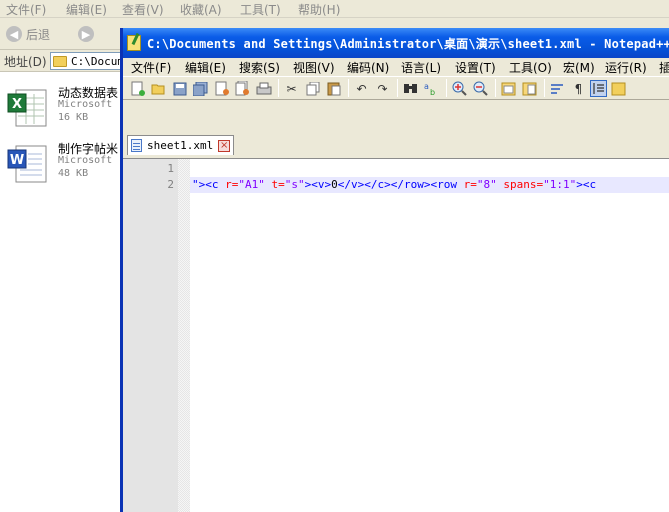  I want to click on file-item-word: W 制作字帖米 Microsoft 48 KB, so click(64, 165).